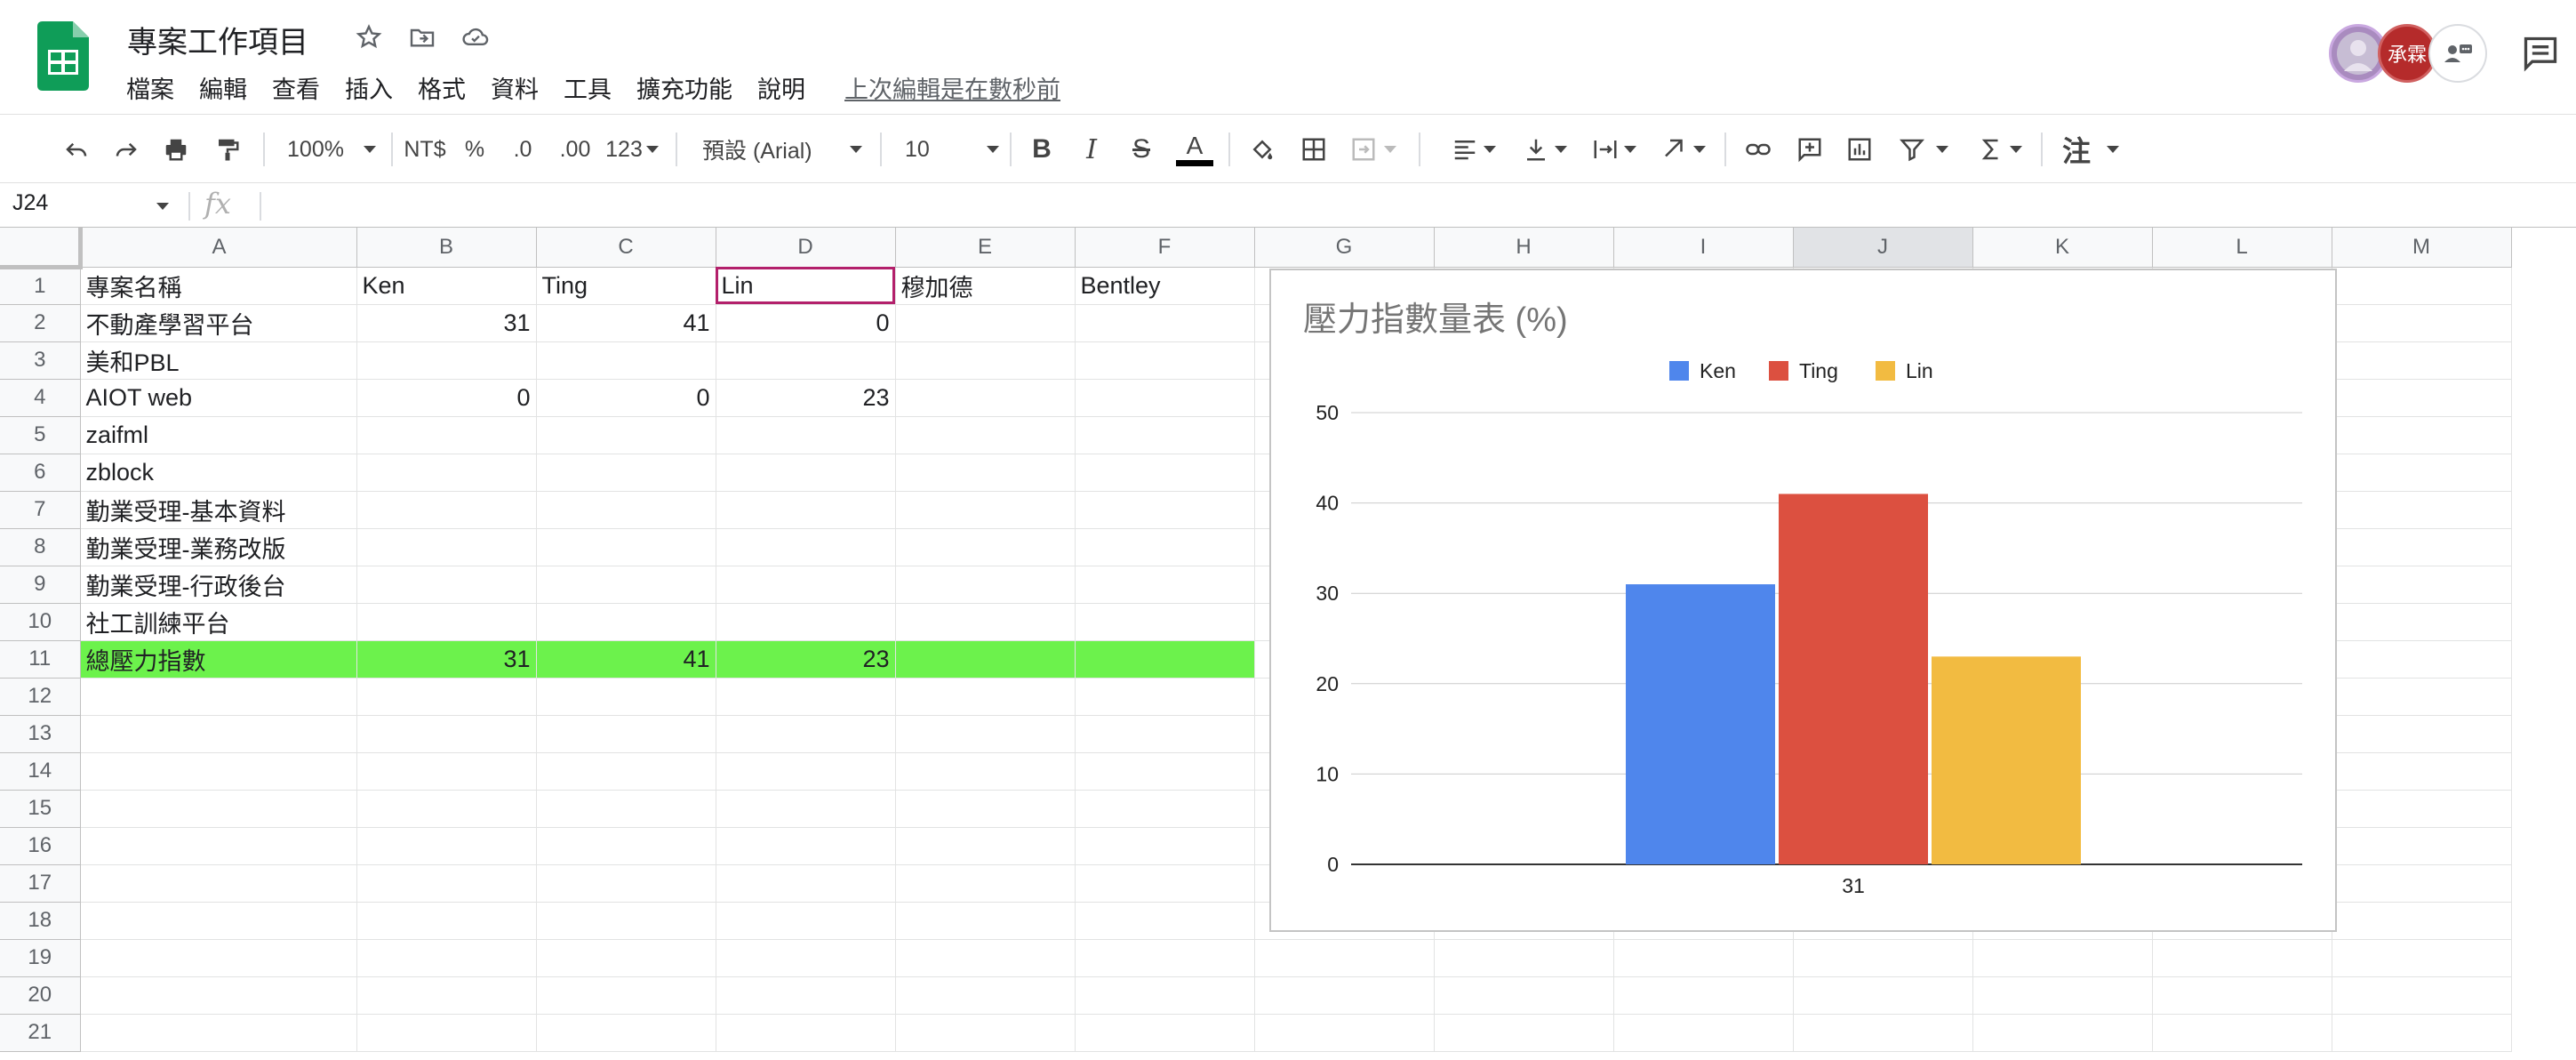 Image resolution: width=2576 pixels, height=1060 pixels. What do you see at coordinates (806, 958) in the screenshot?
I see `cell-d19` at bounding box center [806, 958].